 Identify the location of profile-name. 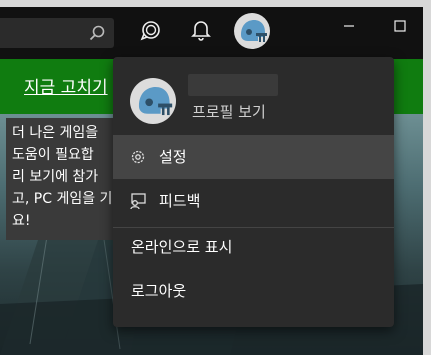
(233, 85).